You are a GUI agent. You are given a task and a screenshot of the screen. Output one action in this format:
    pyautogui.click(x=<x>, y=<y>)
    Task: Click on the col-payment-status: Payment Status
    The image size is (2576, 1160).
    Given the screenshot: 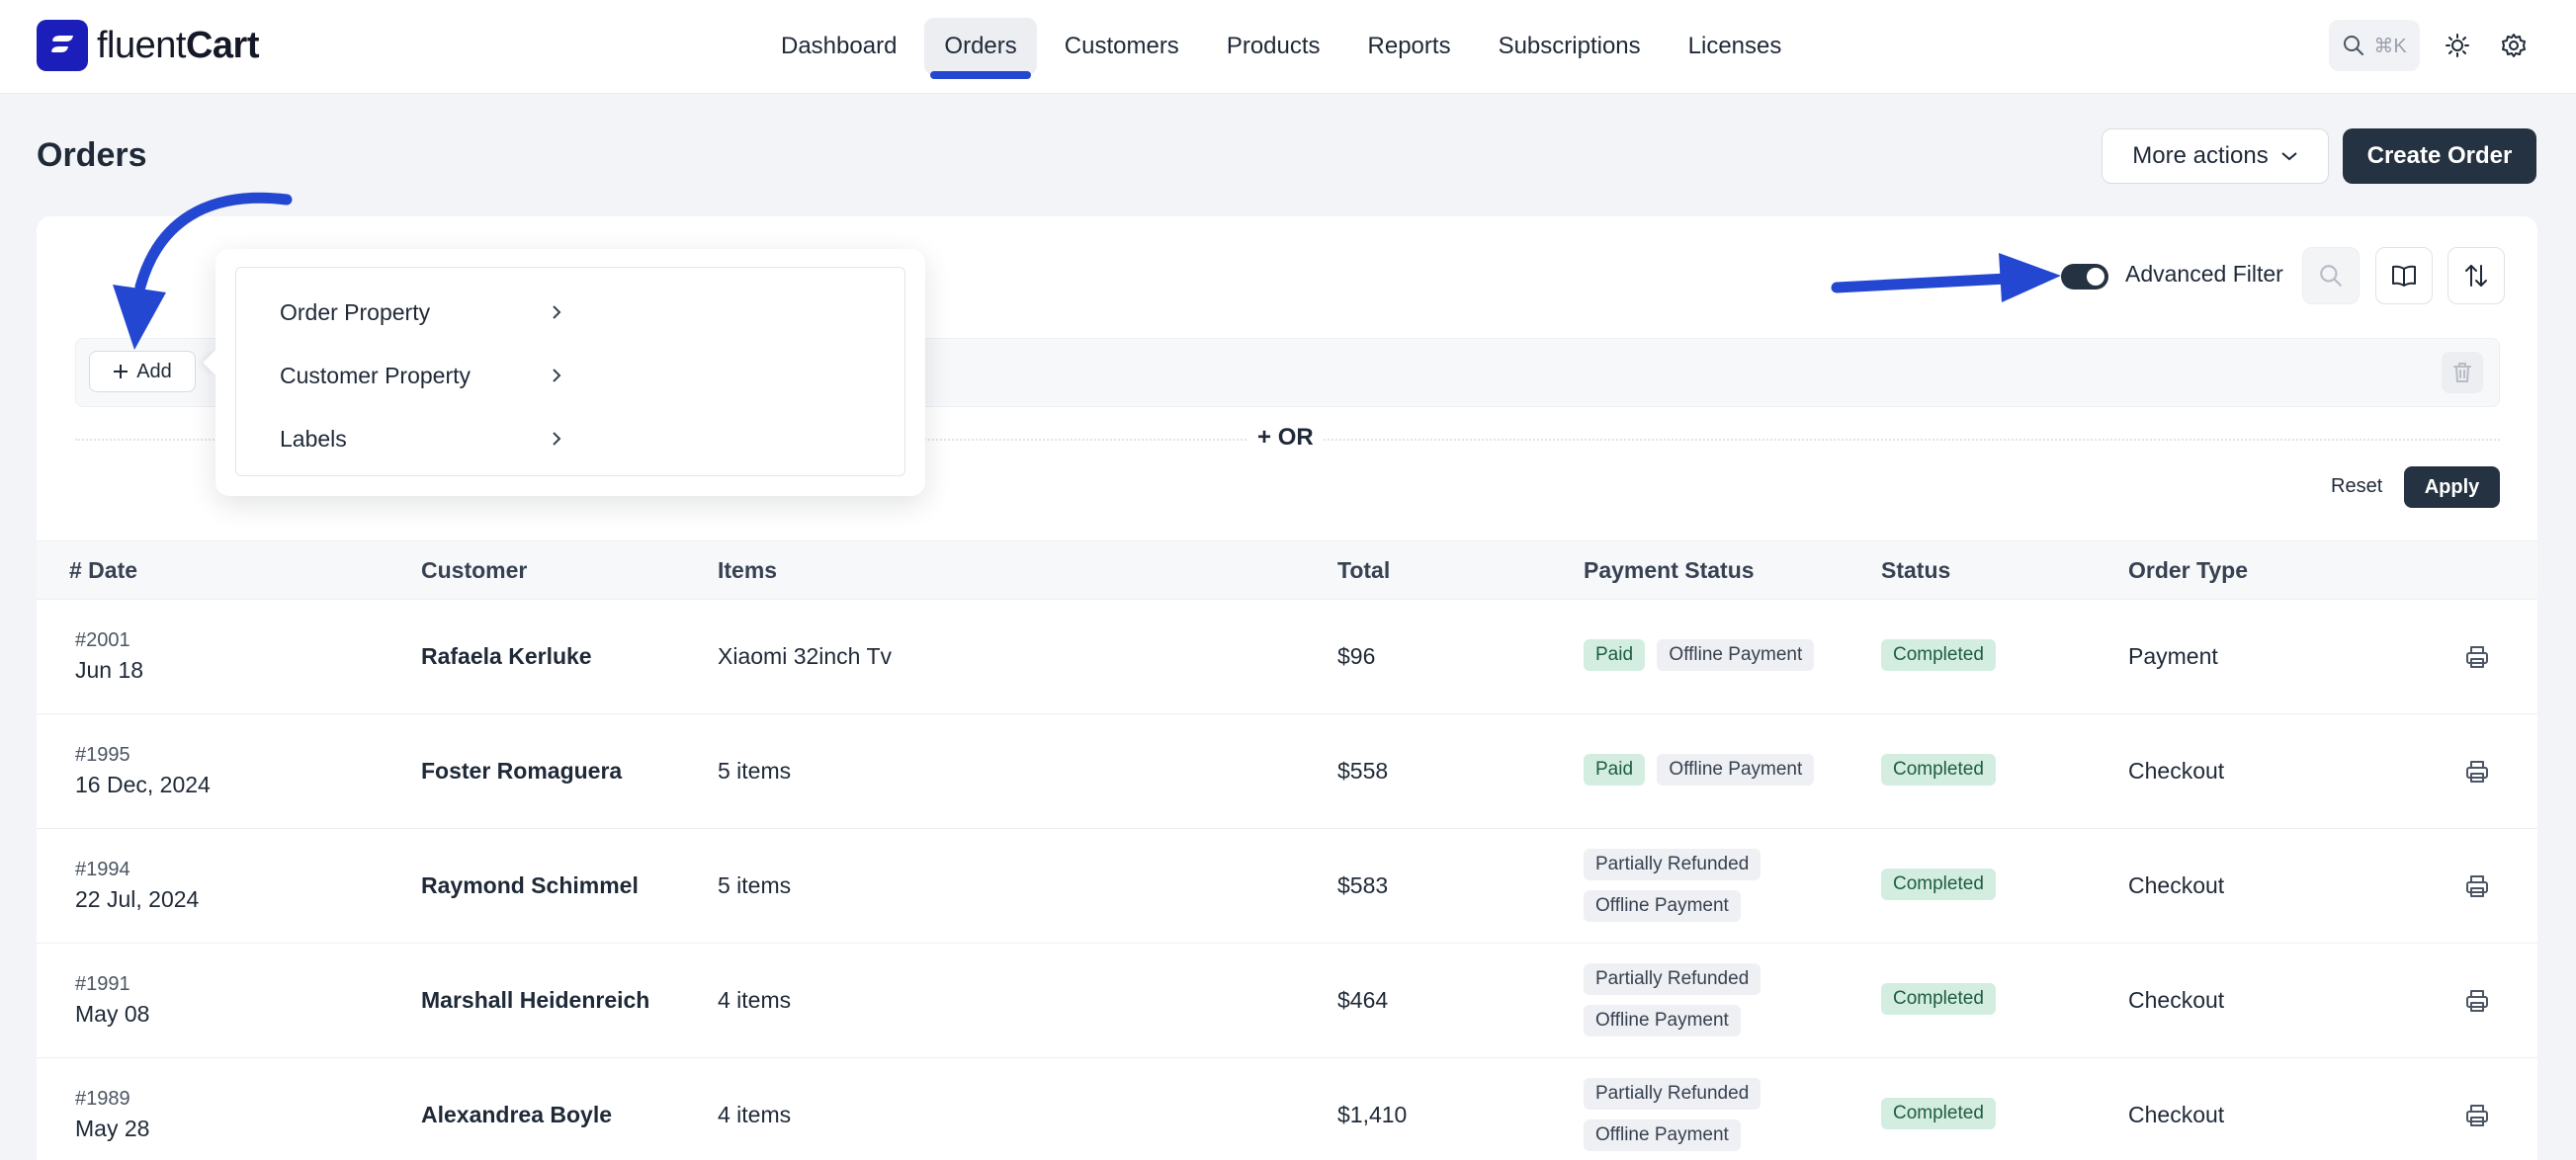 What is the action you would take?
    pyautogui.click(x=1669, y=570)
    